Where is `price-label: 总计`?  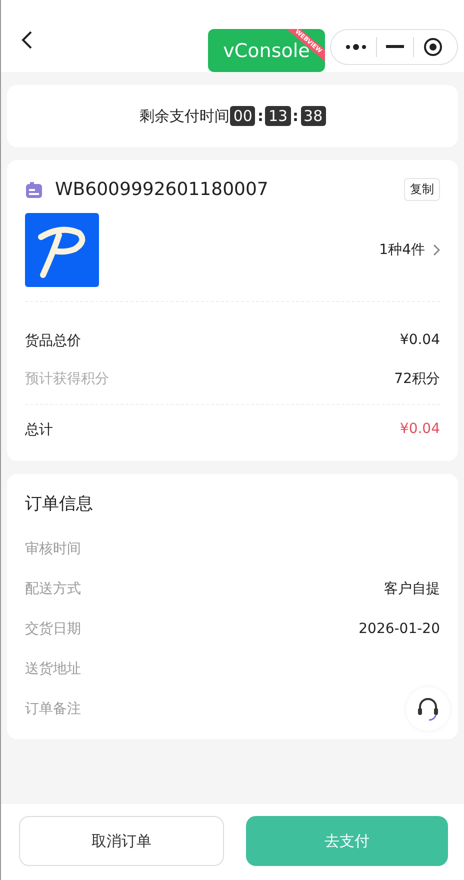
price-label: 总计 is located at coordinates (39, 430).